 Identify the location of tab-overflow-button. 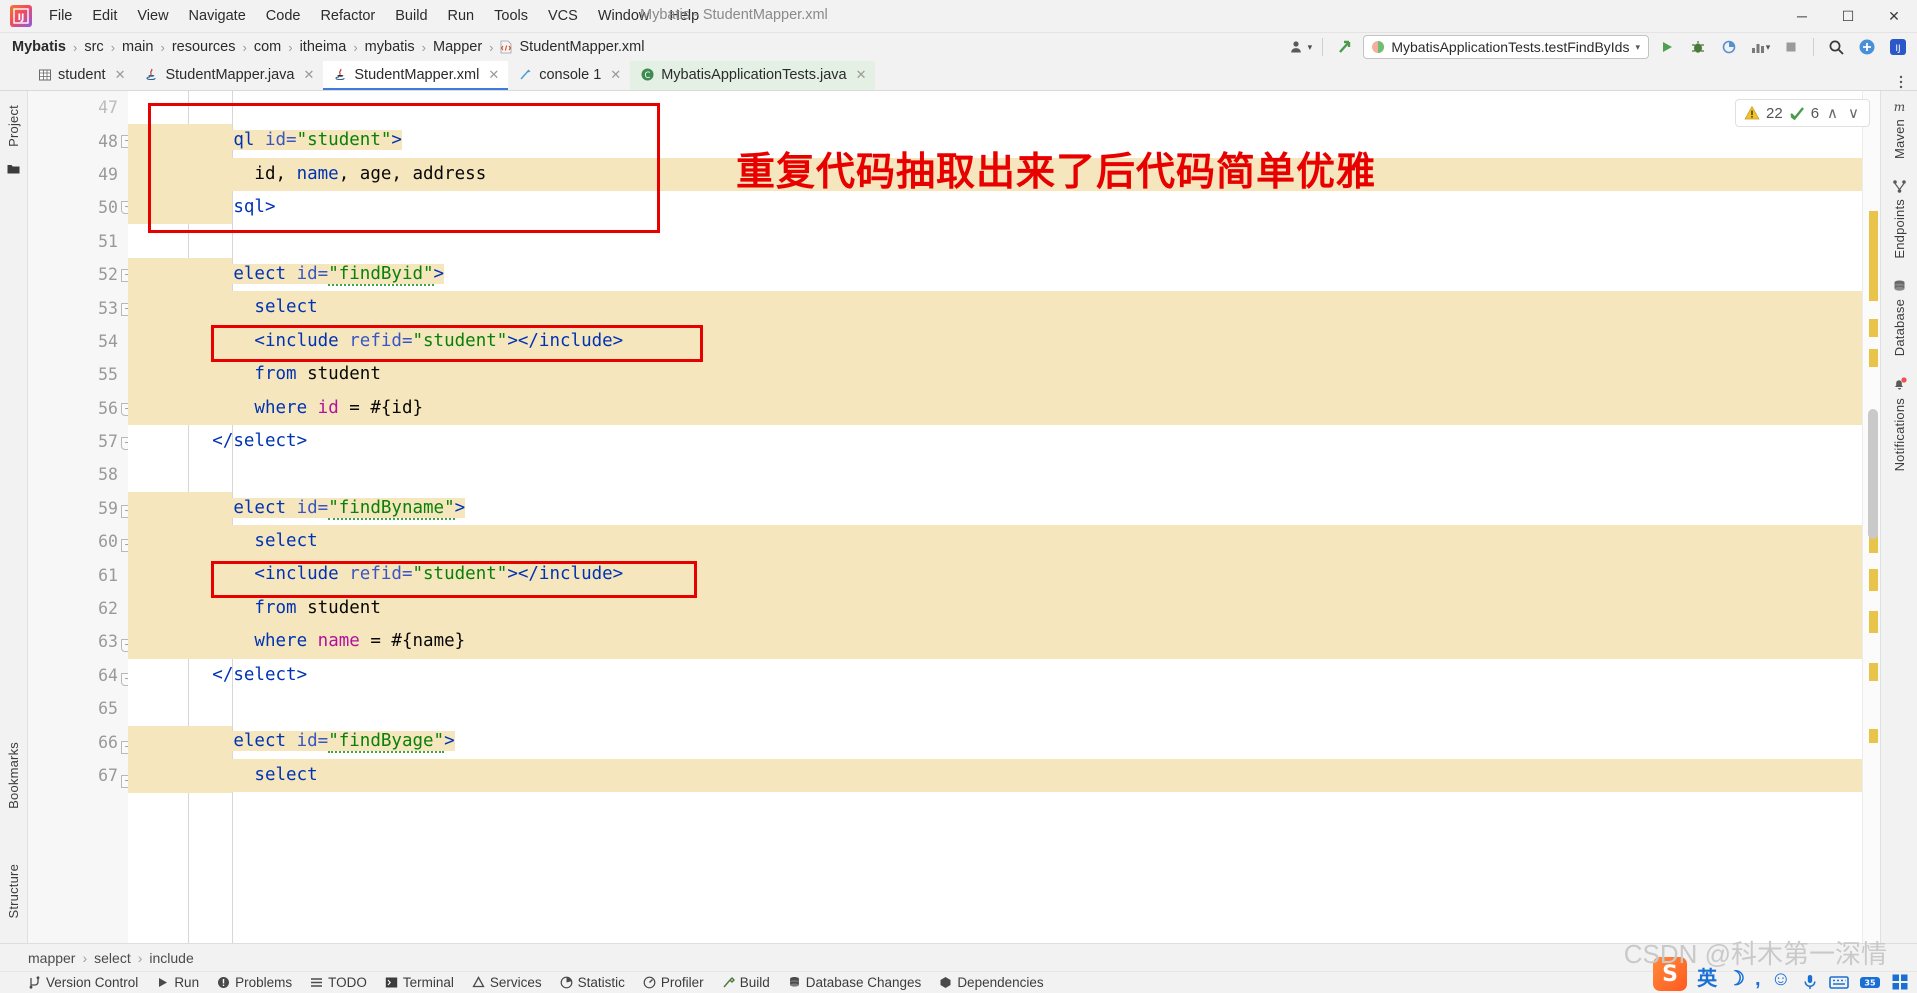
(1905, 82).